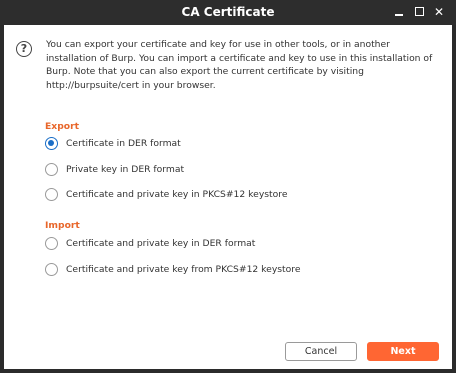 The height and width of the screenshot is (373, 456). I want to click on export-option-key-der: Private key in DER format, so click(114, 169).